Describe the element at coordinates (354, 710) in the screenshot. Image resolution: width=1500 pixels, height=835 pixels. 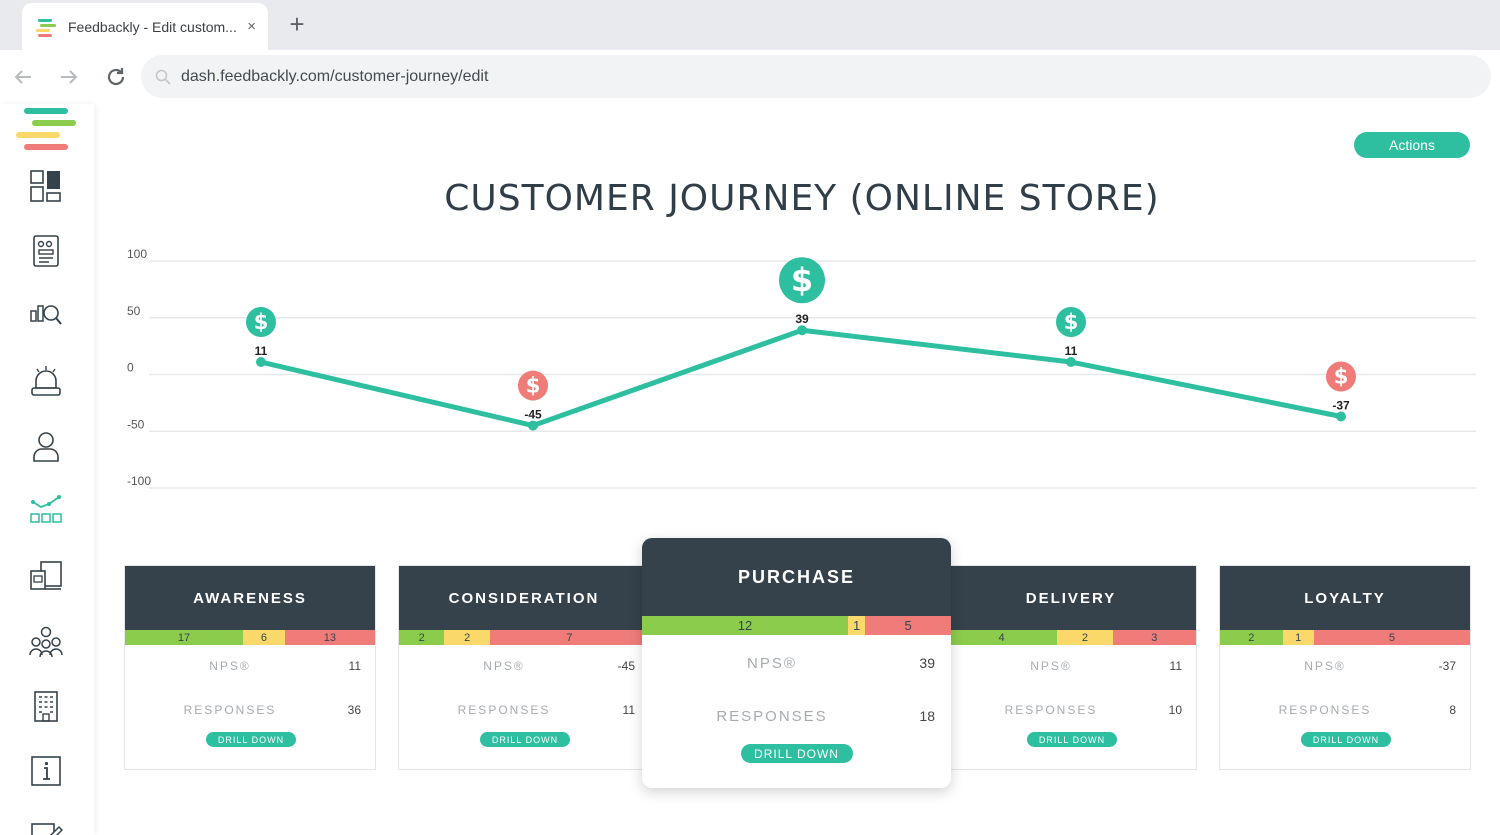
I see `responses-value: 36` at that location.